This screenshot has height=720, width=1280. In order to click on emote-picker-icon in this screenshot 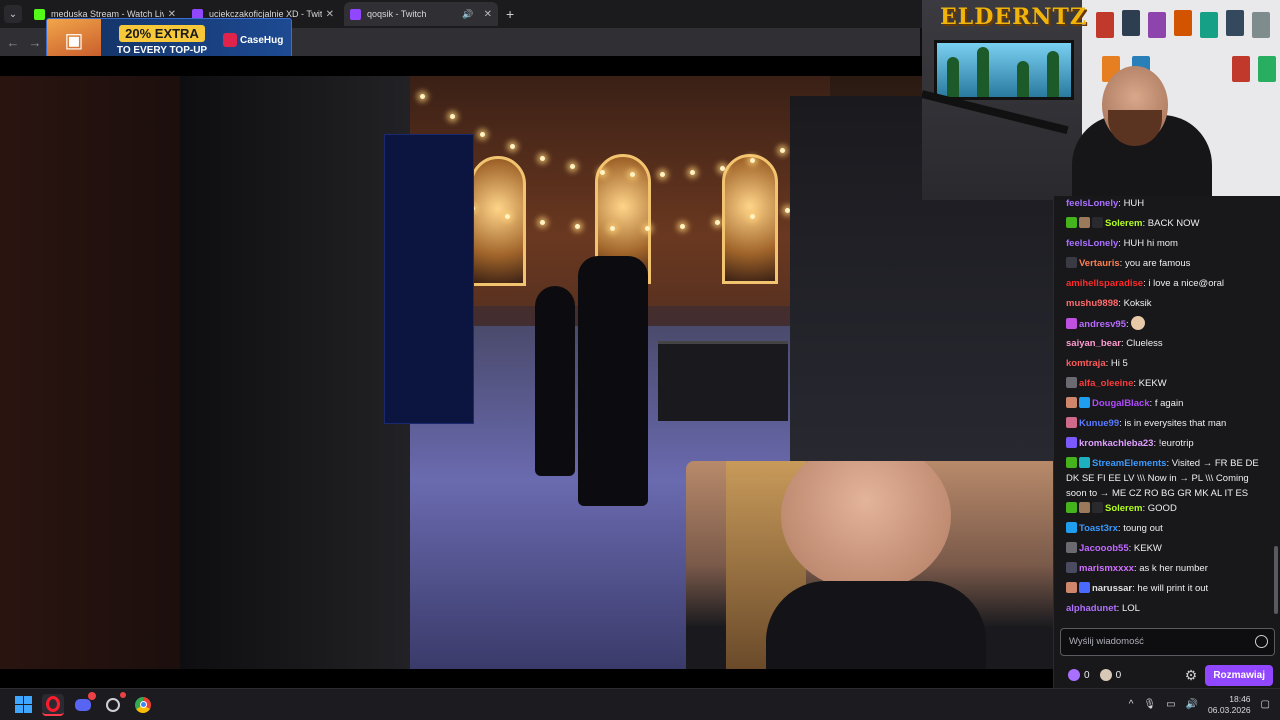, I will do `click(1261, 641)`.